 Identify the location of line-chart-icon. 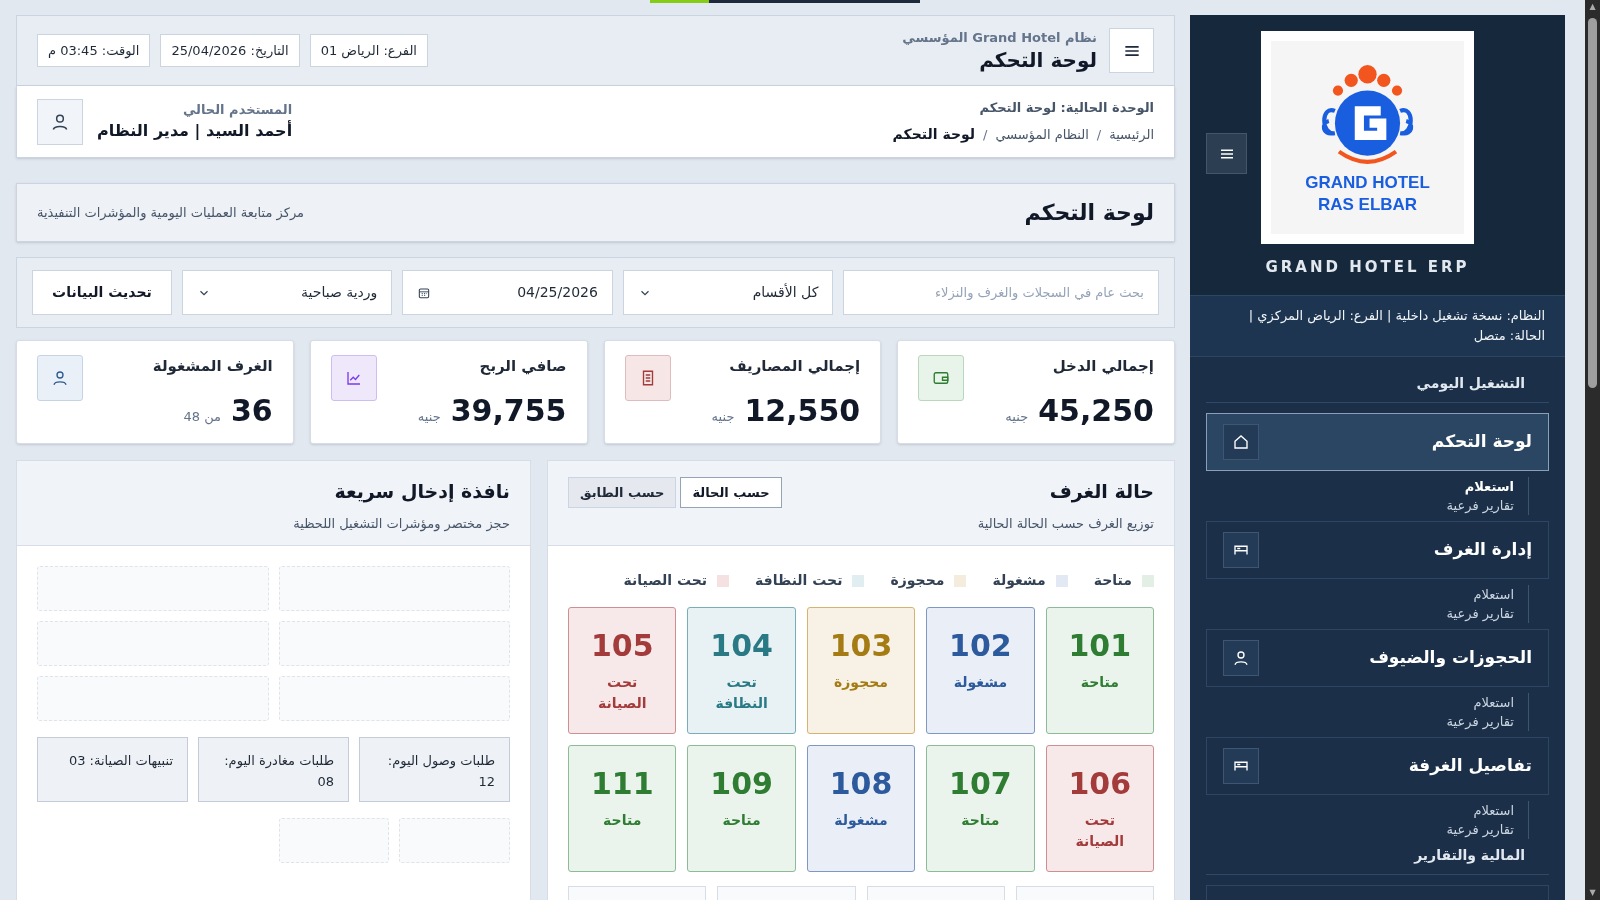
(353, 378).